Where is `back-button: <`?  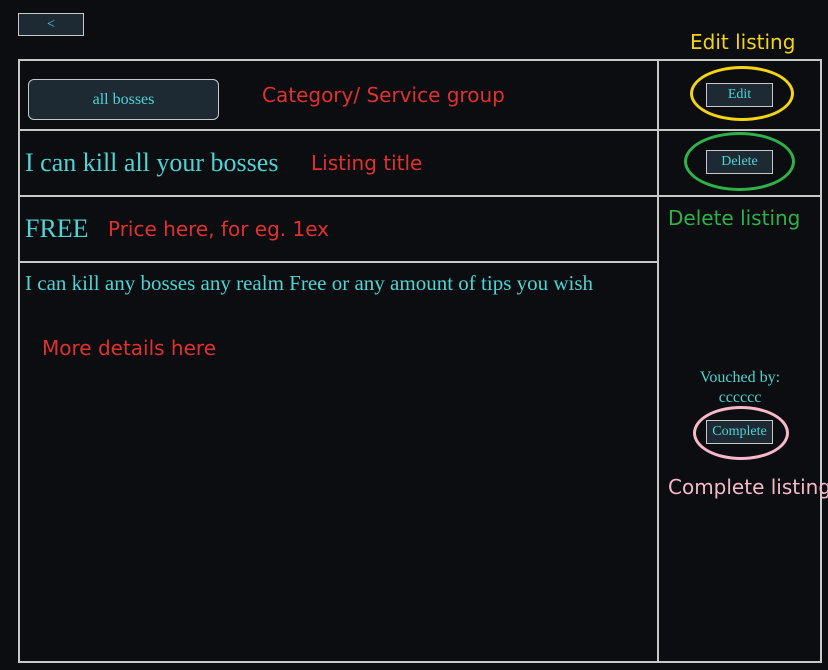
back-button: < is located at coordinates (51, 24).